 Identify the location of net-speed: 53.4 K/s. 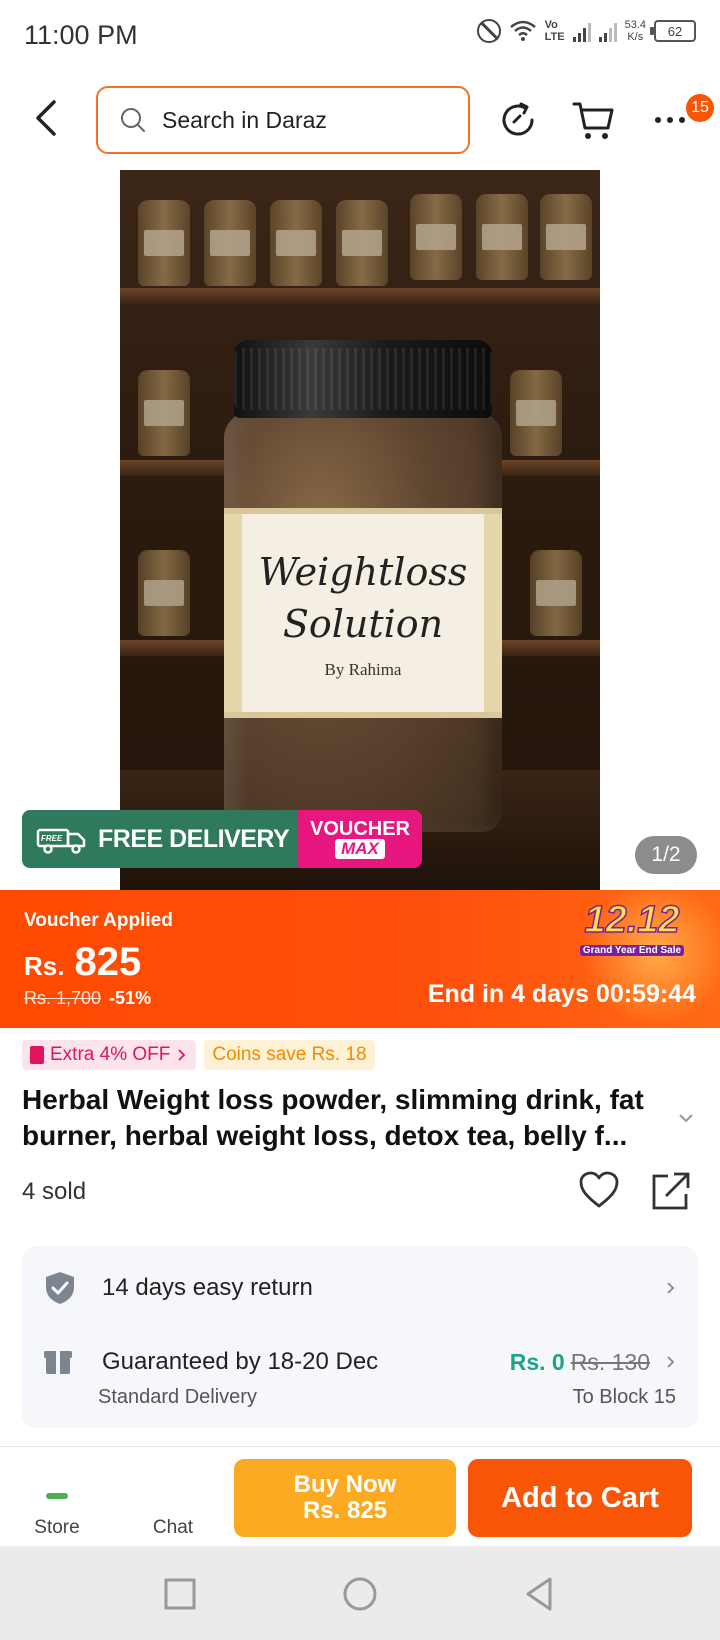
(635, 31).